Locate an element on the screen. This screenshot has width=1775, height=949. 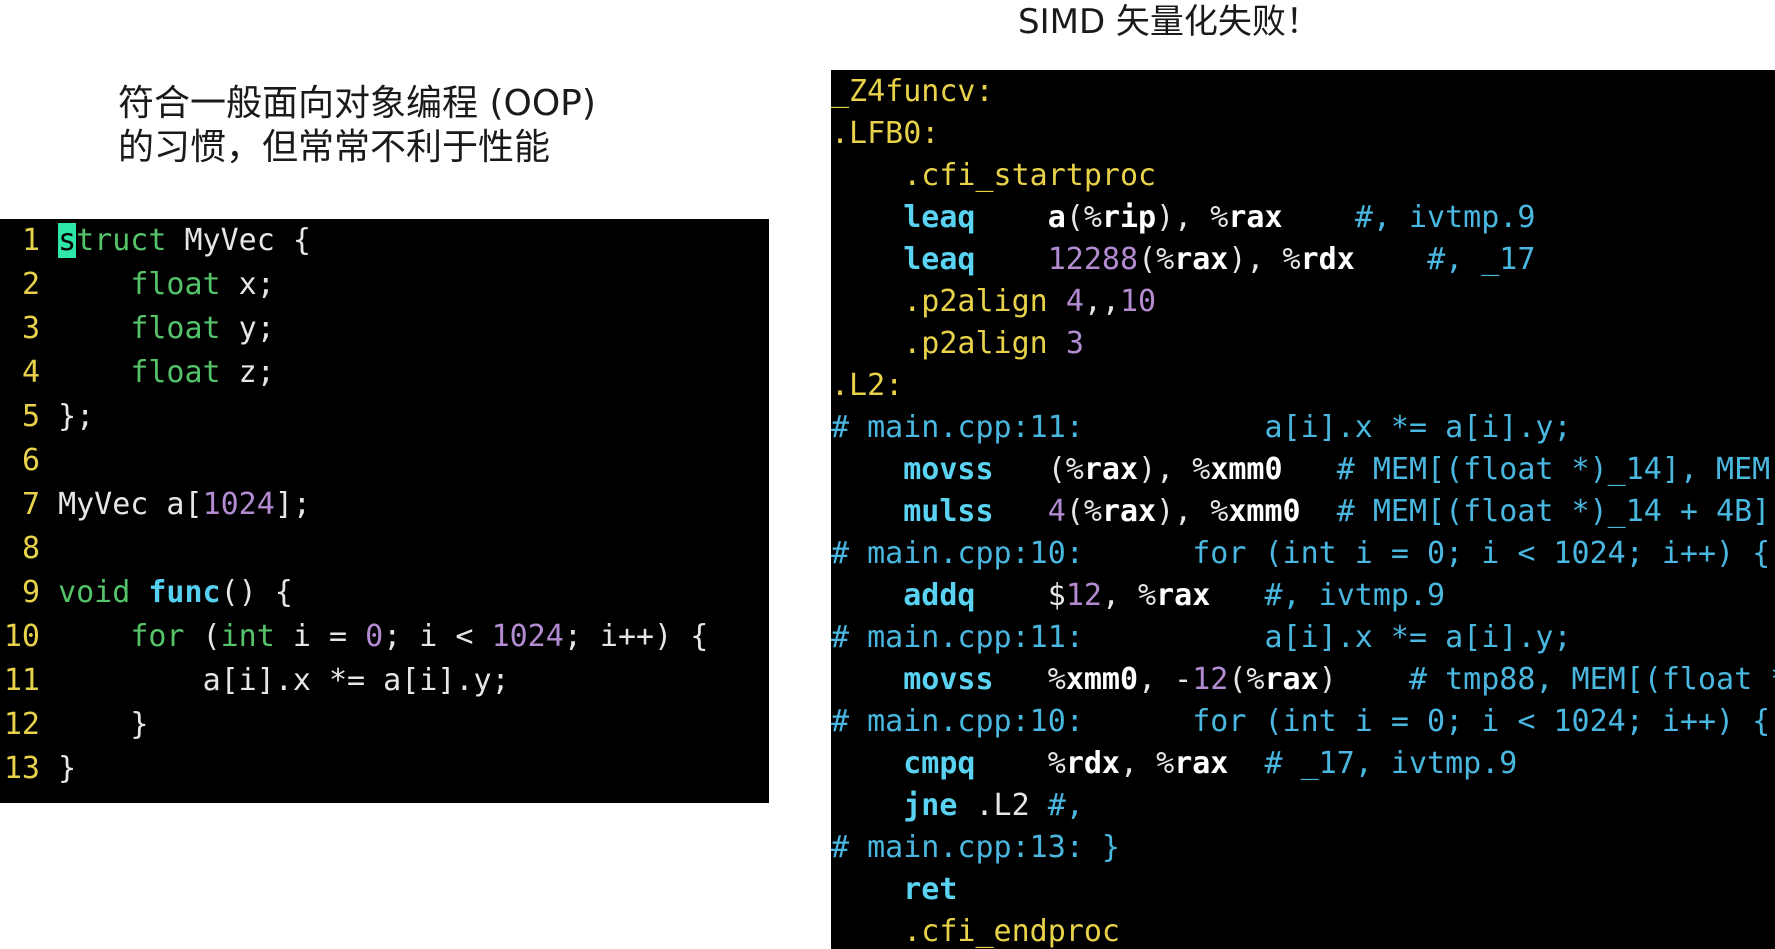
code-line: 4 float z; is located at coordinates (148, 372).